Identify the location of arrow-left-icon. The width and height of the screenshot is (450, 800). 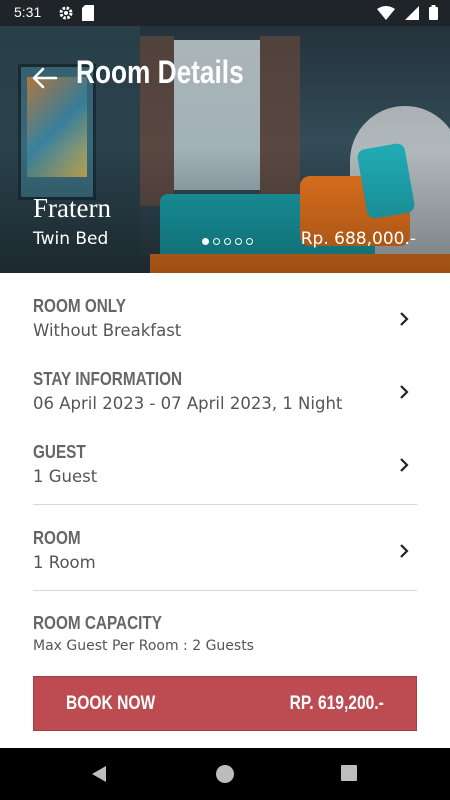
(44, 78).